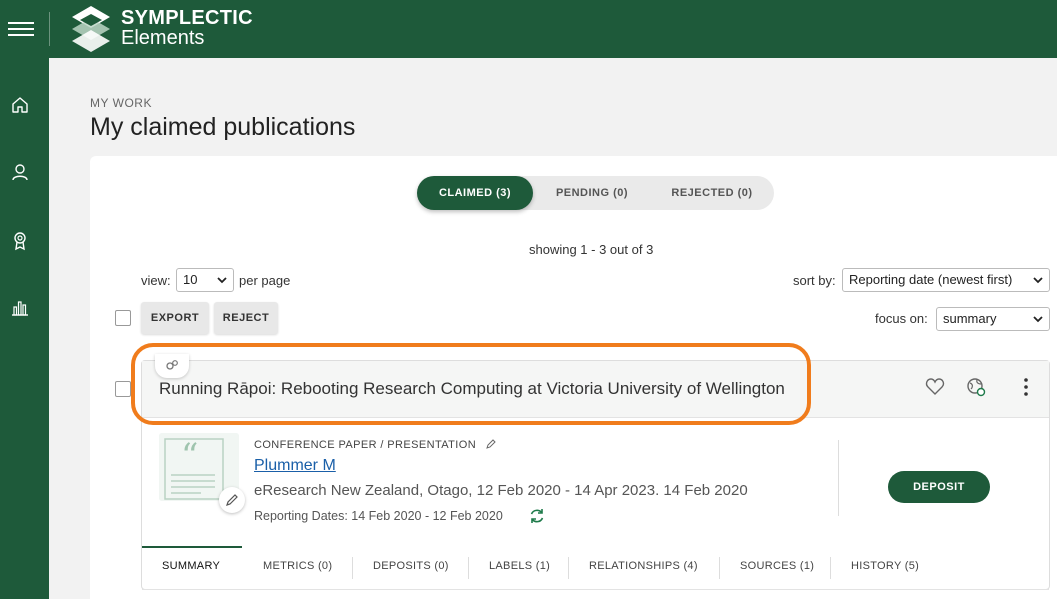 Image resolution: width=1057 pixels, height=599 pixels. Describe the element at coordinates (49, 29) in the screenshot. I see `header-divider` at that location.